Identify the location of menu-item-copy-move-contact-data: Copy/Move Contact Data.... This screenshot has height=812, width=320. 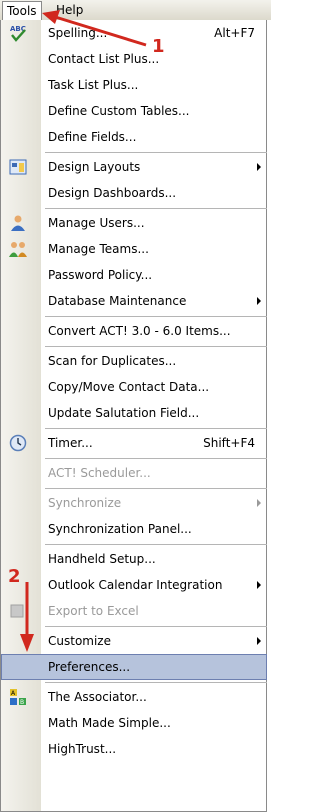
(134, 387).